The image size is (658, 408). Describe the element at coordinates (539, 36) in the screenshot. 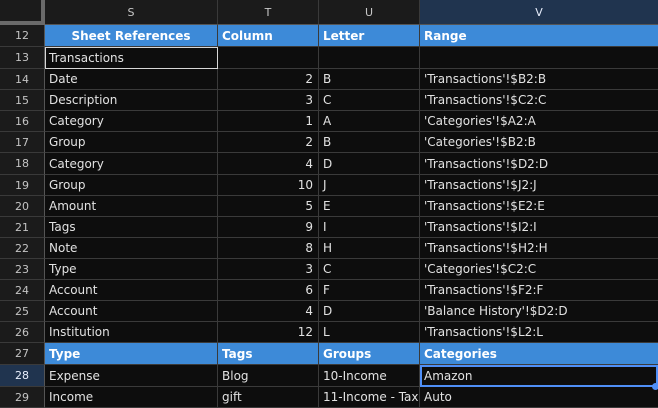

I see `header-cell-range: Range` at that location.